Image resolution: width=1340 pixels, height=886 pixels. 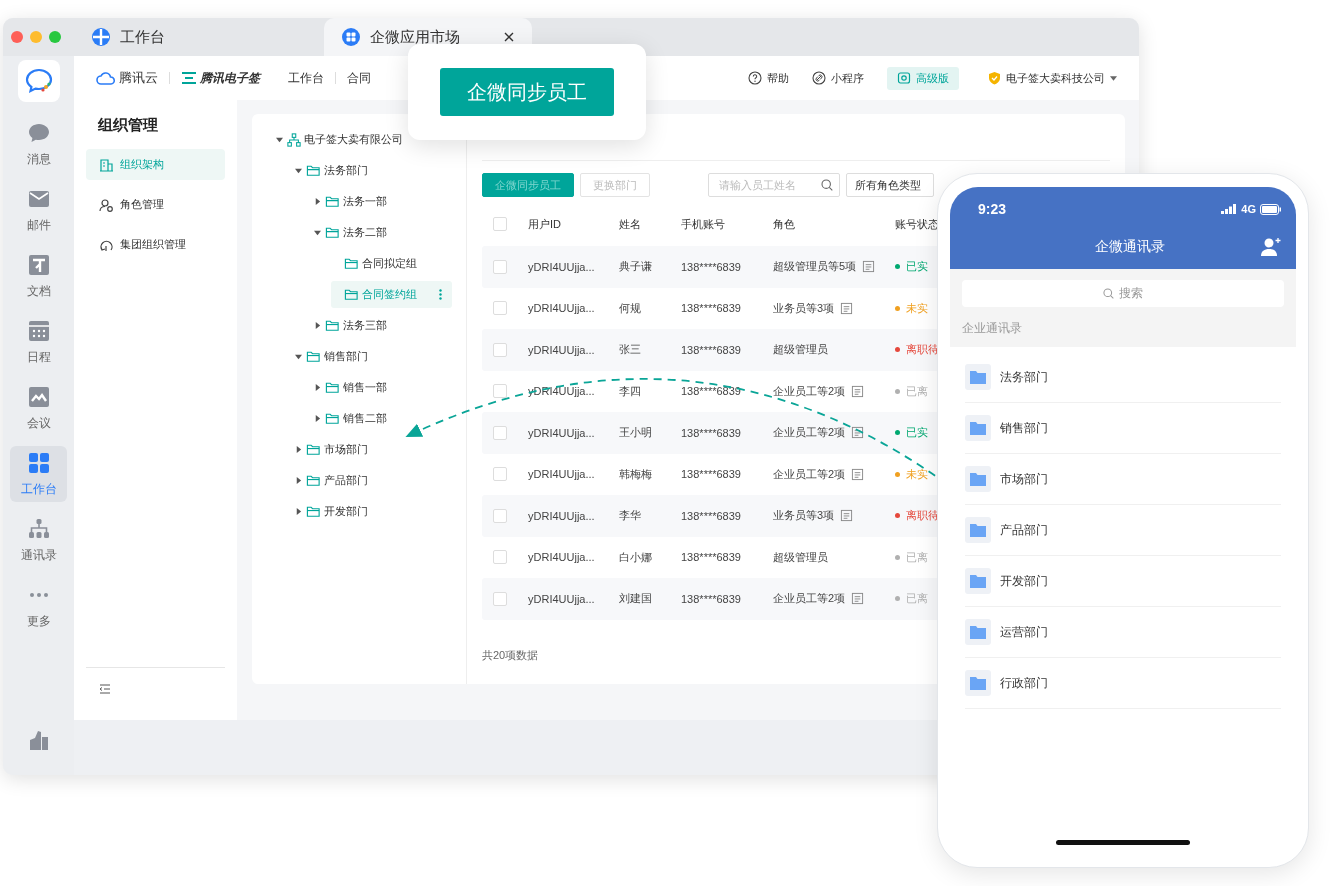 I want to click on role-dropdown: 所有角色类型, so click(x=890, y=185).